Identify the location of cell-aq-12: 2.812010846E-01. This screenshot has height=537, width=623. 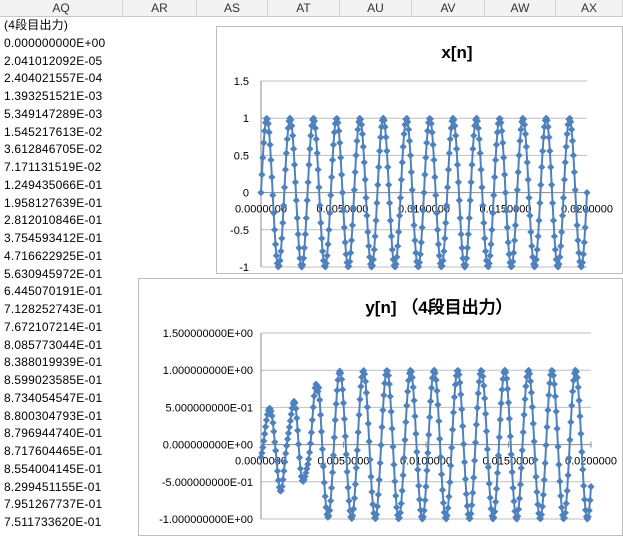
(53, 220).